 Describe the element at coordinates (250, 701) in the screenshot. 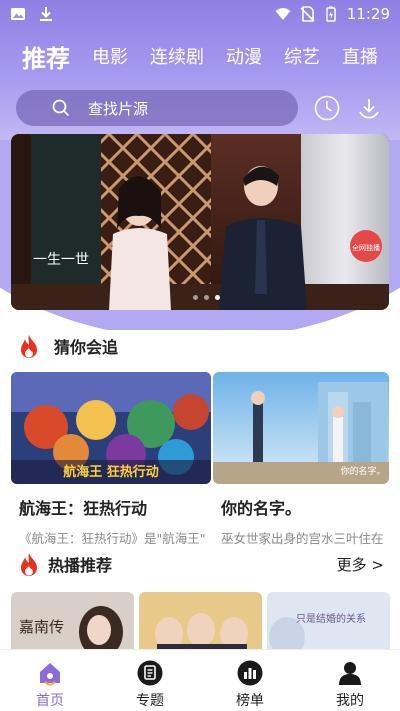

I see `nav-label: 榜单` at that location.